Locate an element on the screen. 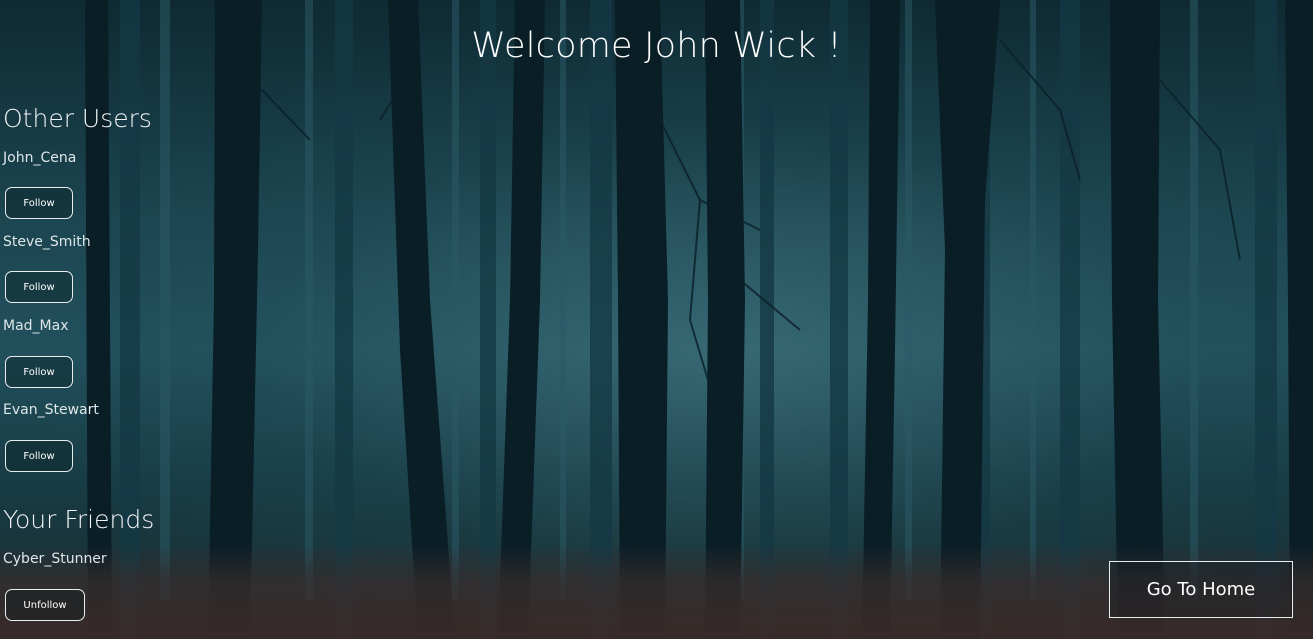 The width and height of the screenshot is (1313, 639). user-name-mad-max: Mad_Max is located at coordinates (36, 326).